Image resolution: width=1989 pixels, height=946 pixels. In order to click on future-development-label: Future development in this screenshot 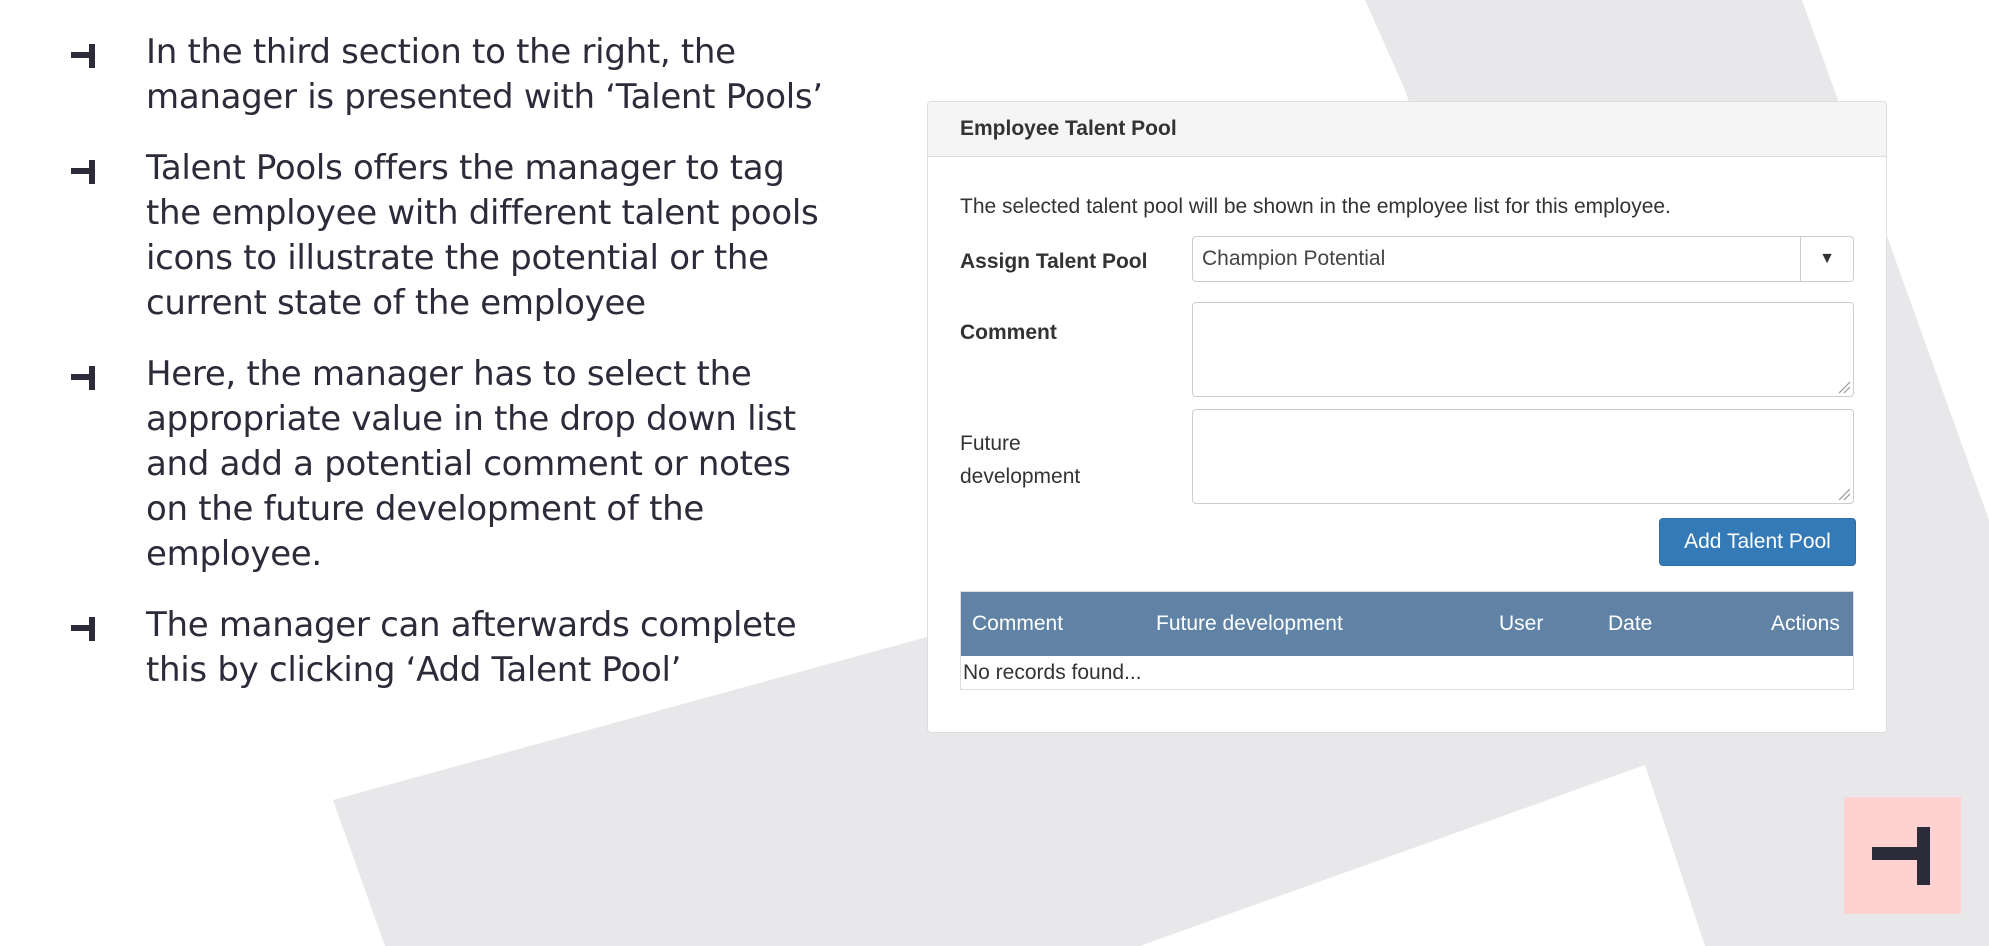, I will do `click(1020, 460)`.